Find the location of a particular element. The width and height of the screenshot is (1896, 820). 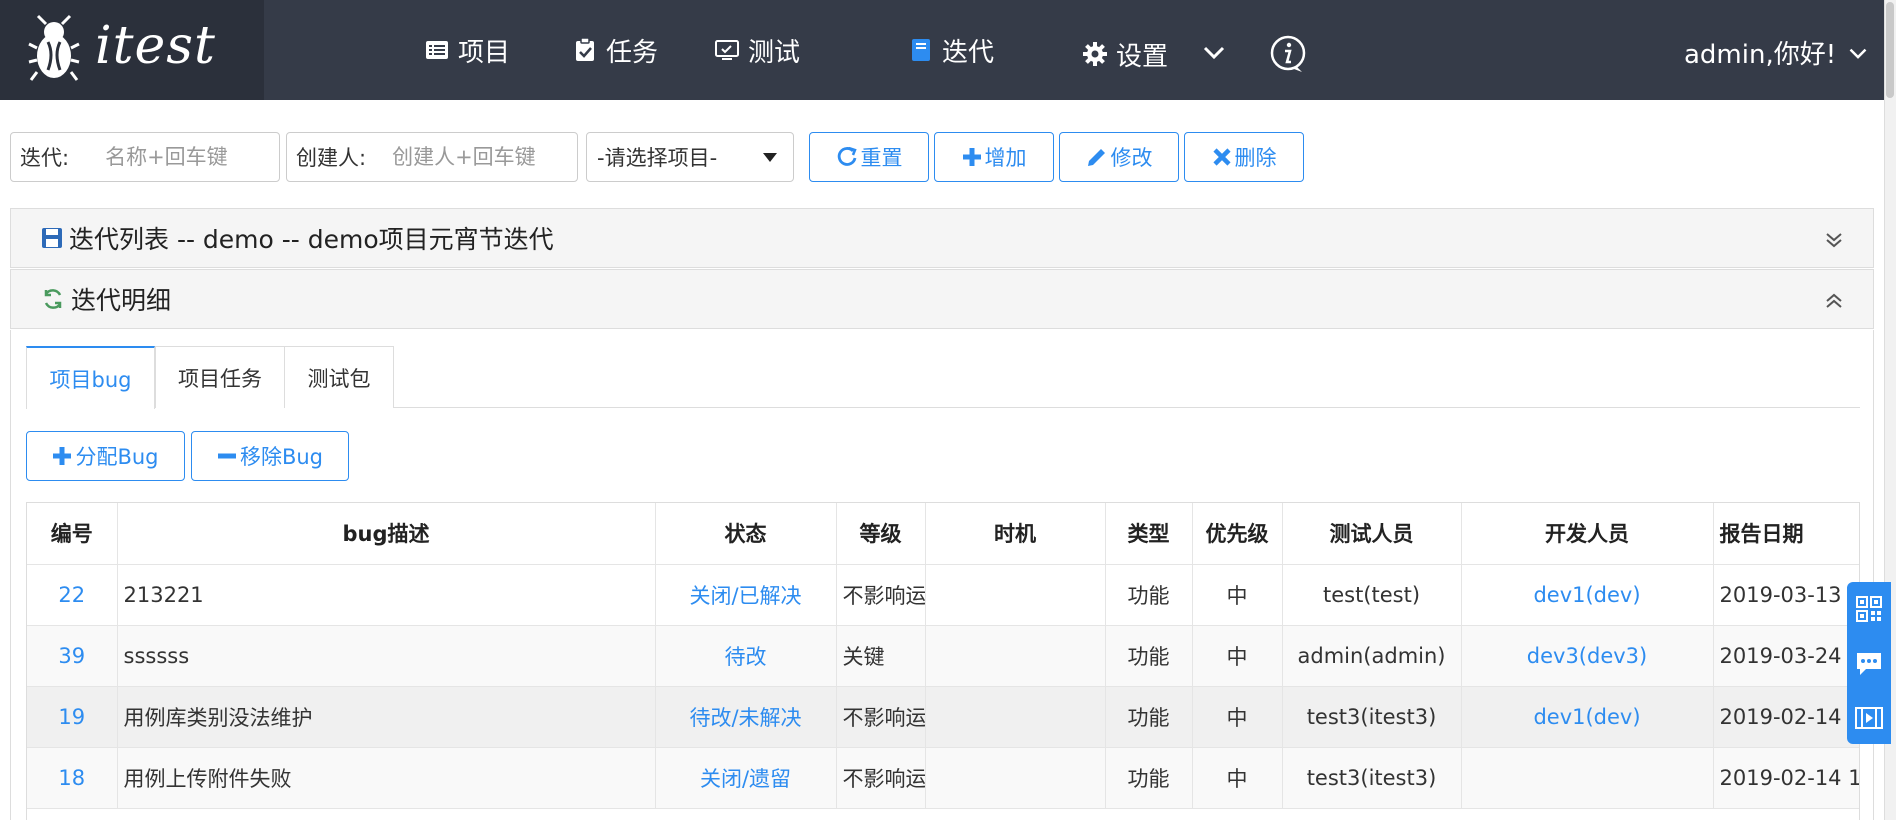

remove-bug-button: 移除Bug is located at coordinates (270, 456).